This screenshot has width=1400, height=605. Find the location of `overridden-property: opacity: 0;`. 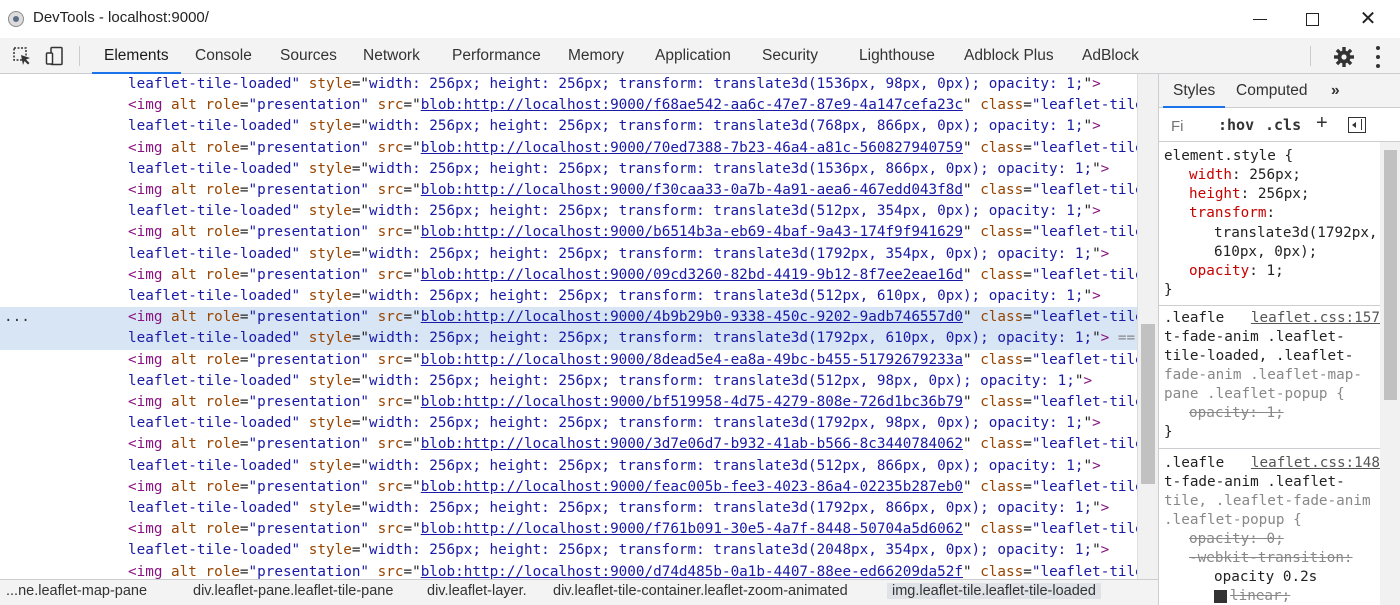

overridden-property: opacity: 0; is located at coordinates (1236, 539).